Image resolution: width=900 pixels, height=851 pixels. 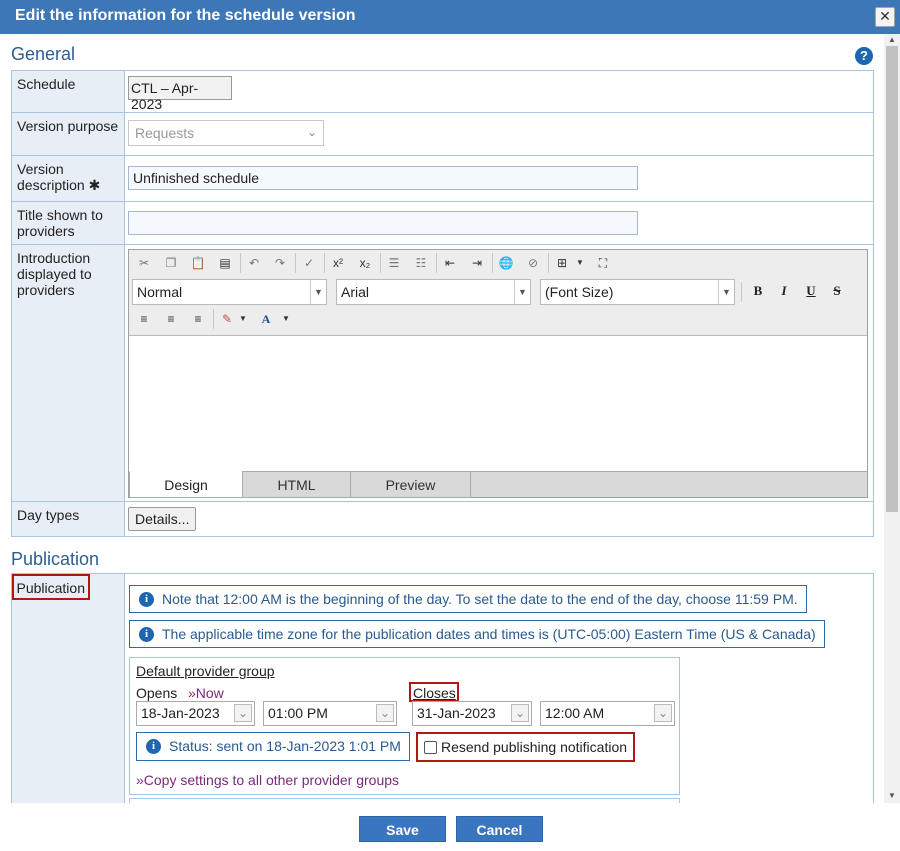 I want to click on opens-label: Opens, so click(x=157, y=693).